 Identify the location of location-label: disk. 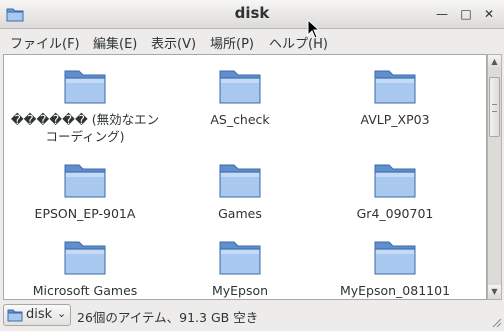
(39, 314).